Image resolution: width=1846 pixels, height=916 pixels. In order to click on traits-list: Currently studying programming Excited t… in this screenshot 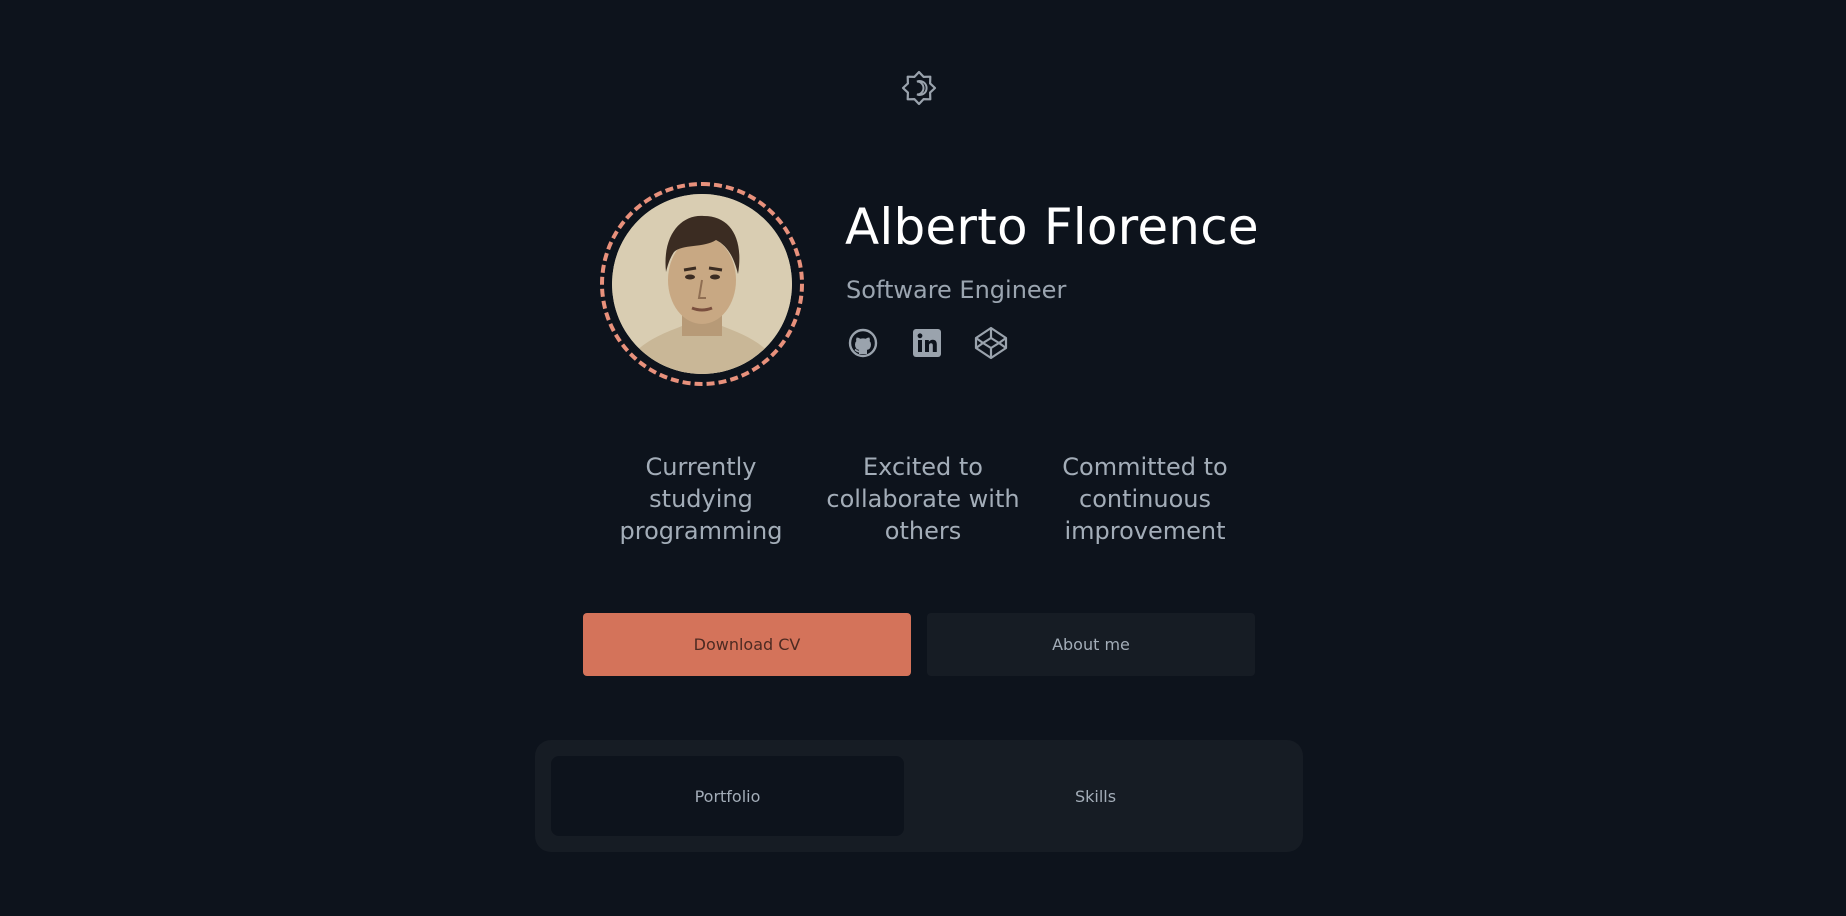, I will do `click(923, 499)`.